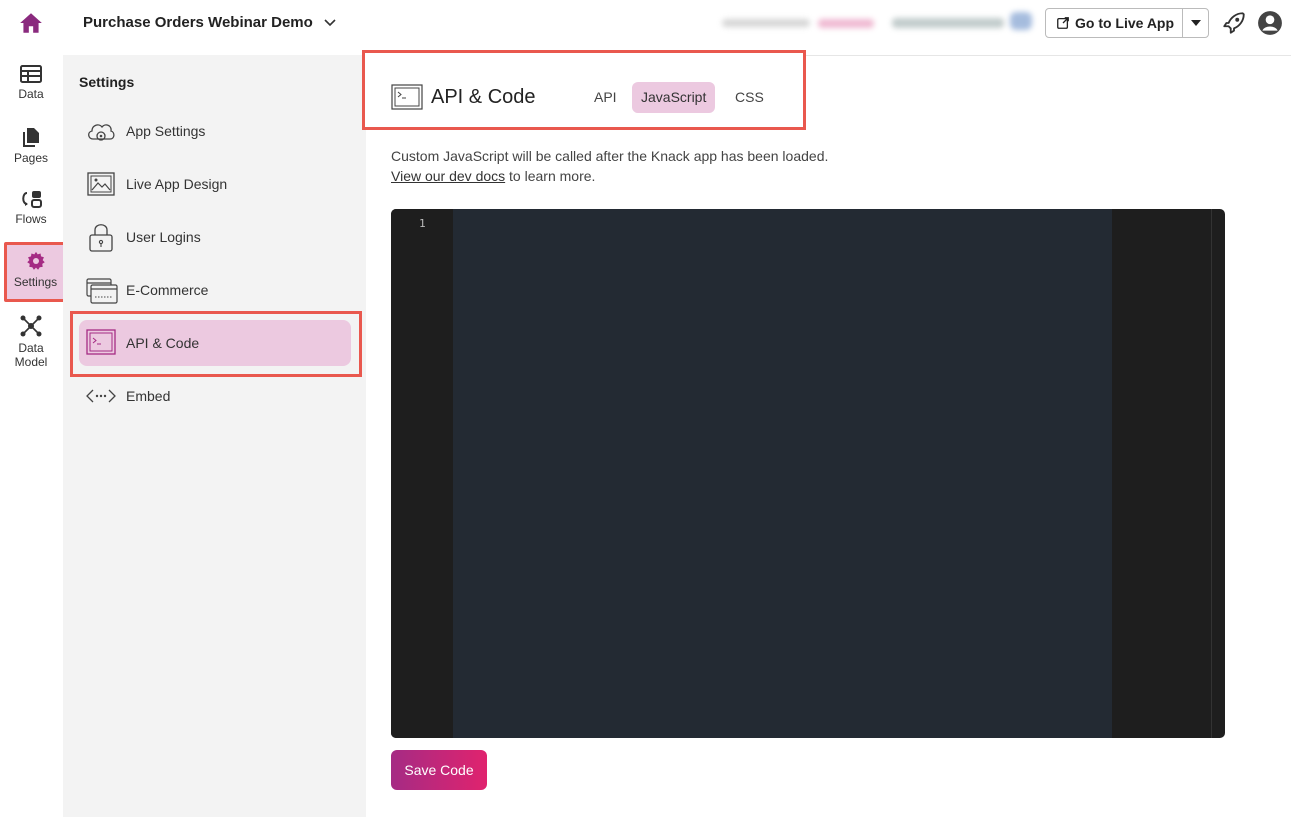 The height and width of the screenshot is (817, 1291). I want to click on go-to-live-app-button: Go to Live App, so click(1127, 23).